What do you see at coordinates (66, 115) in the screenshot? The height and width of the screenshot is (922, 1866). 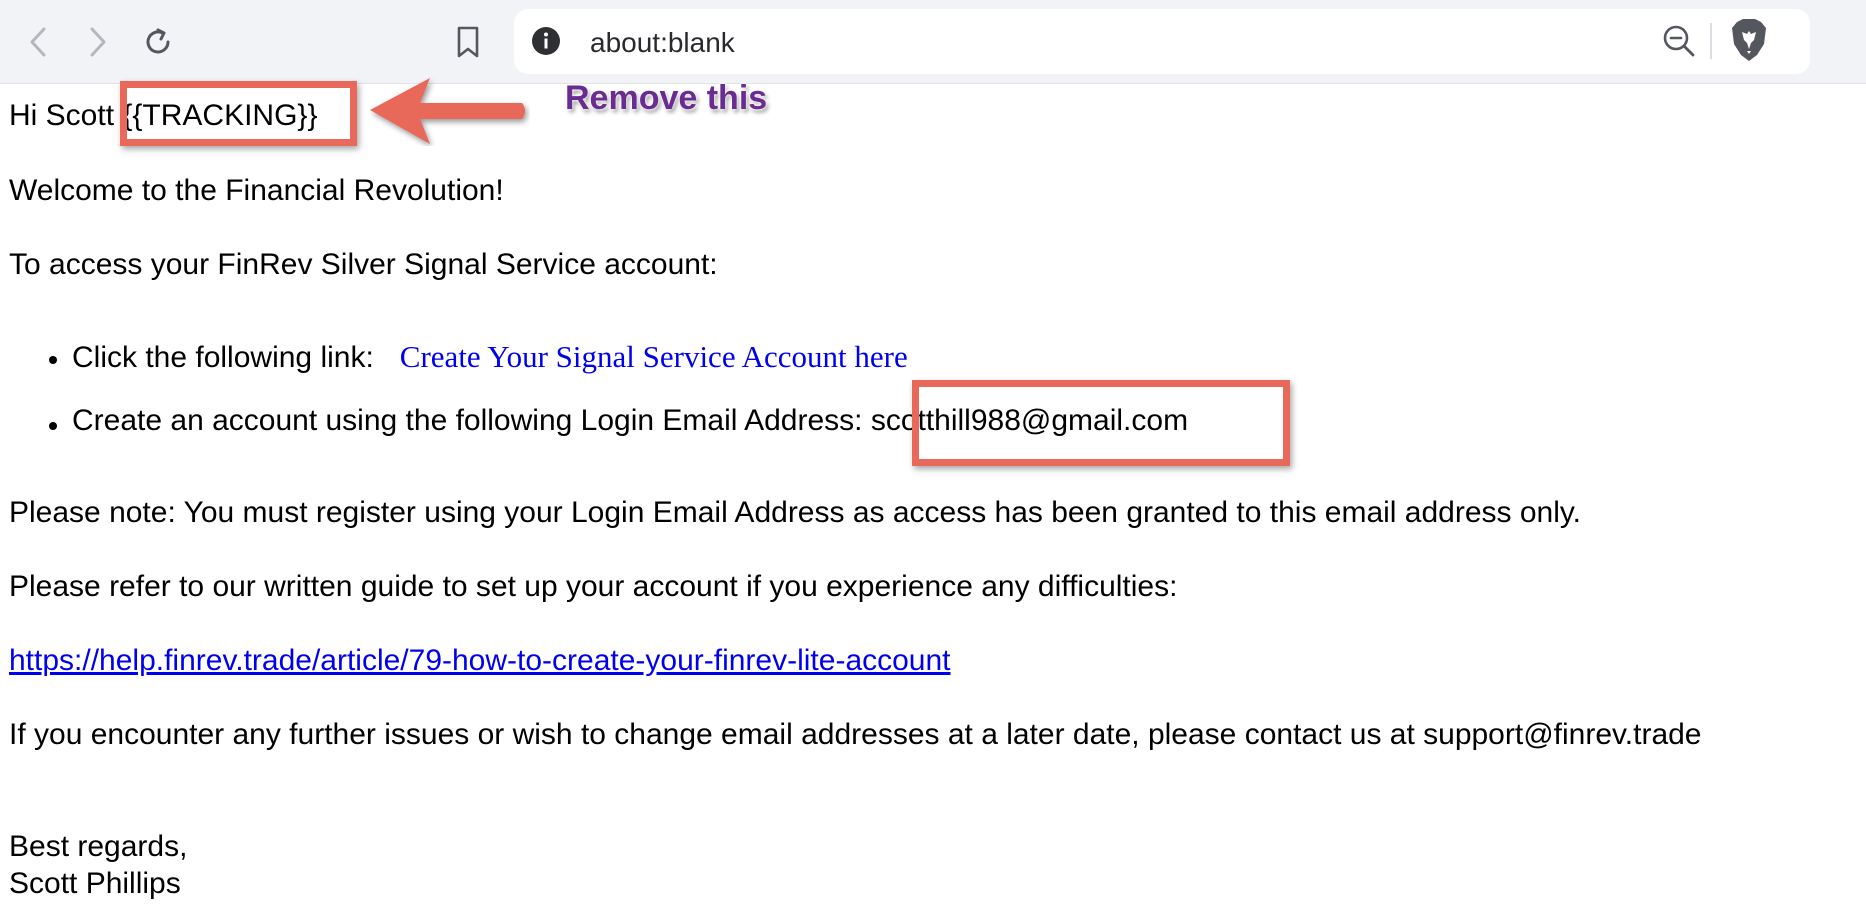 I see `greeting-prefix: Hi Scott` at bounding box center [66, 115].